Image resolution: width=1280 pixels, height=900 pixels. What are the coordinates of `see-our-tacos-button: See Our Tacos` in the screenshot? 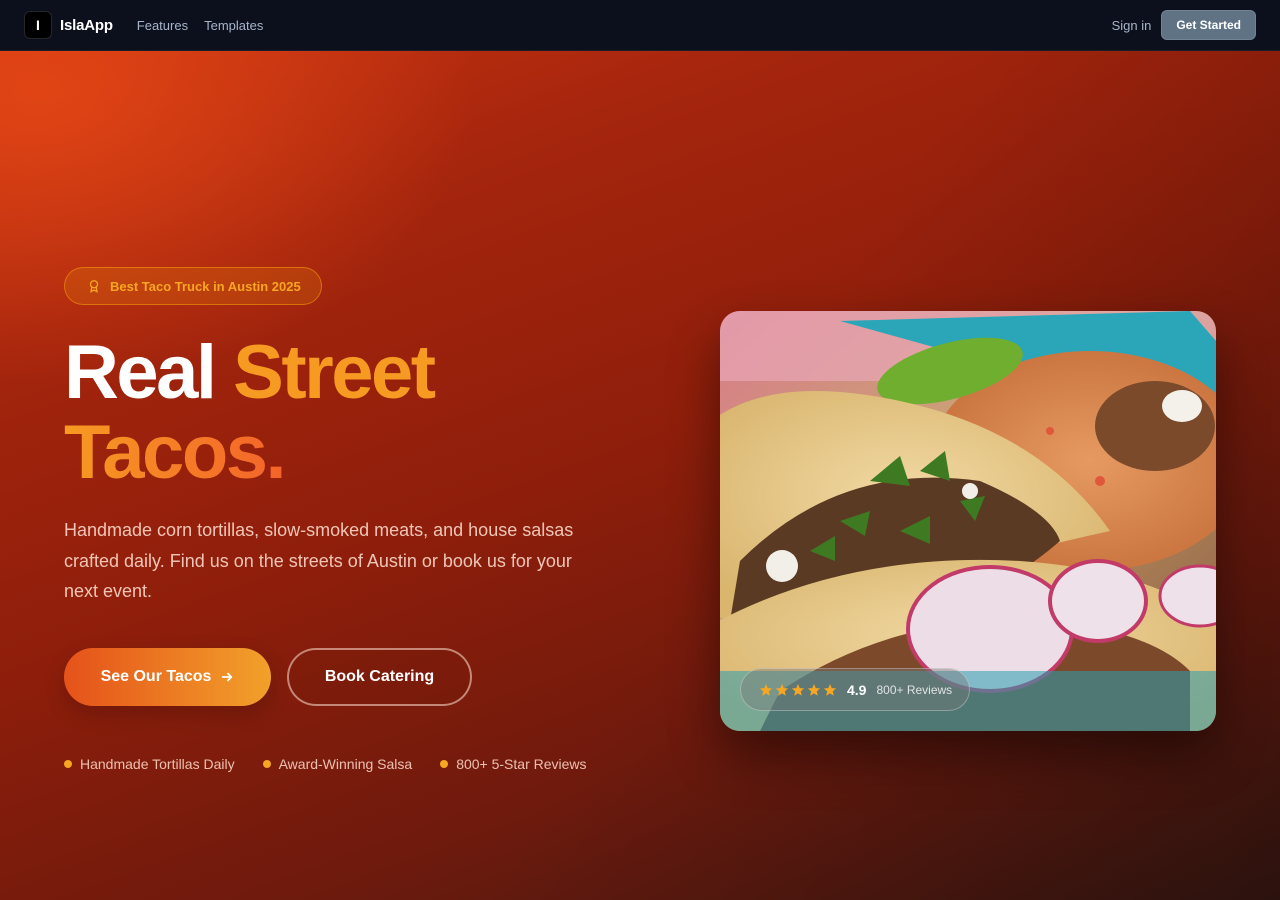 It's located at (167, 677).